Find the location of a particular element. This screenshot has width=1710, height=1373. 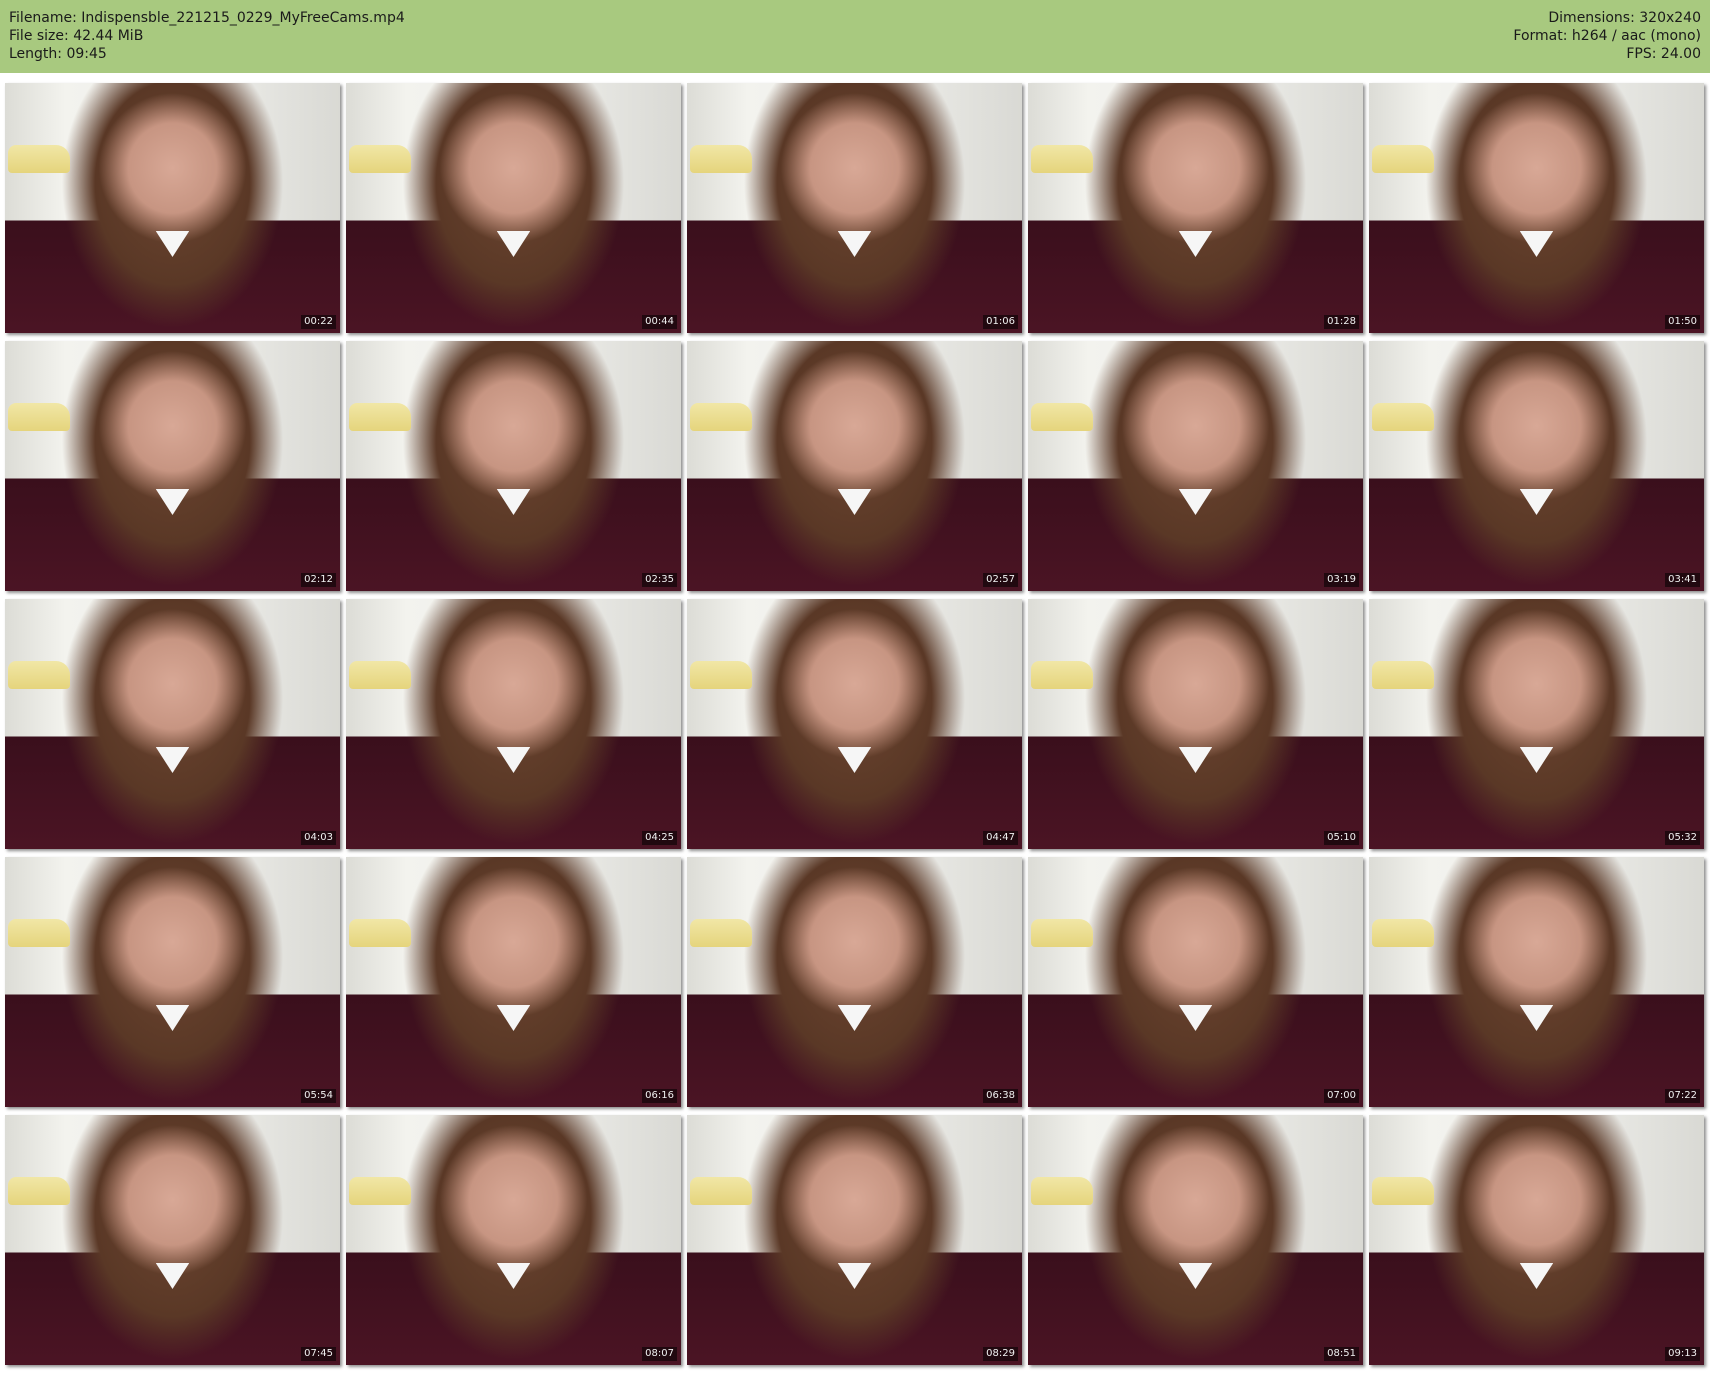

timestamp-label: 08:51 is located at coordinates (1341, 1354).